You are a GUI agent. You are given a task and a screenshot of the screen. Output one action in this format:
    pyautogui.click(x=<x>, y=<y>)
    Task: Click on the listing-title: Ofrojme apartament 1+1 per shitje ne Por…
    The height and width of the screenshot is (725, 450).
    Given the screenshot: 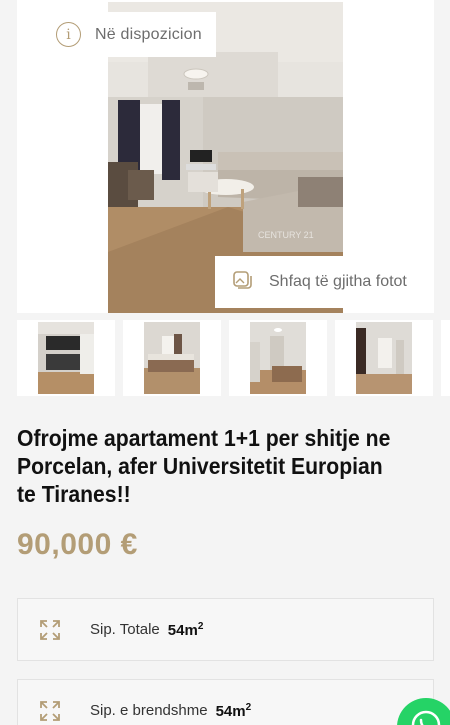 What is the action you would take?
    pyautogui.click(x=204, y=466)
    